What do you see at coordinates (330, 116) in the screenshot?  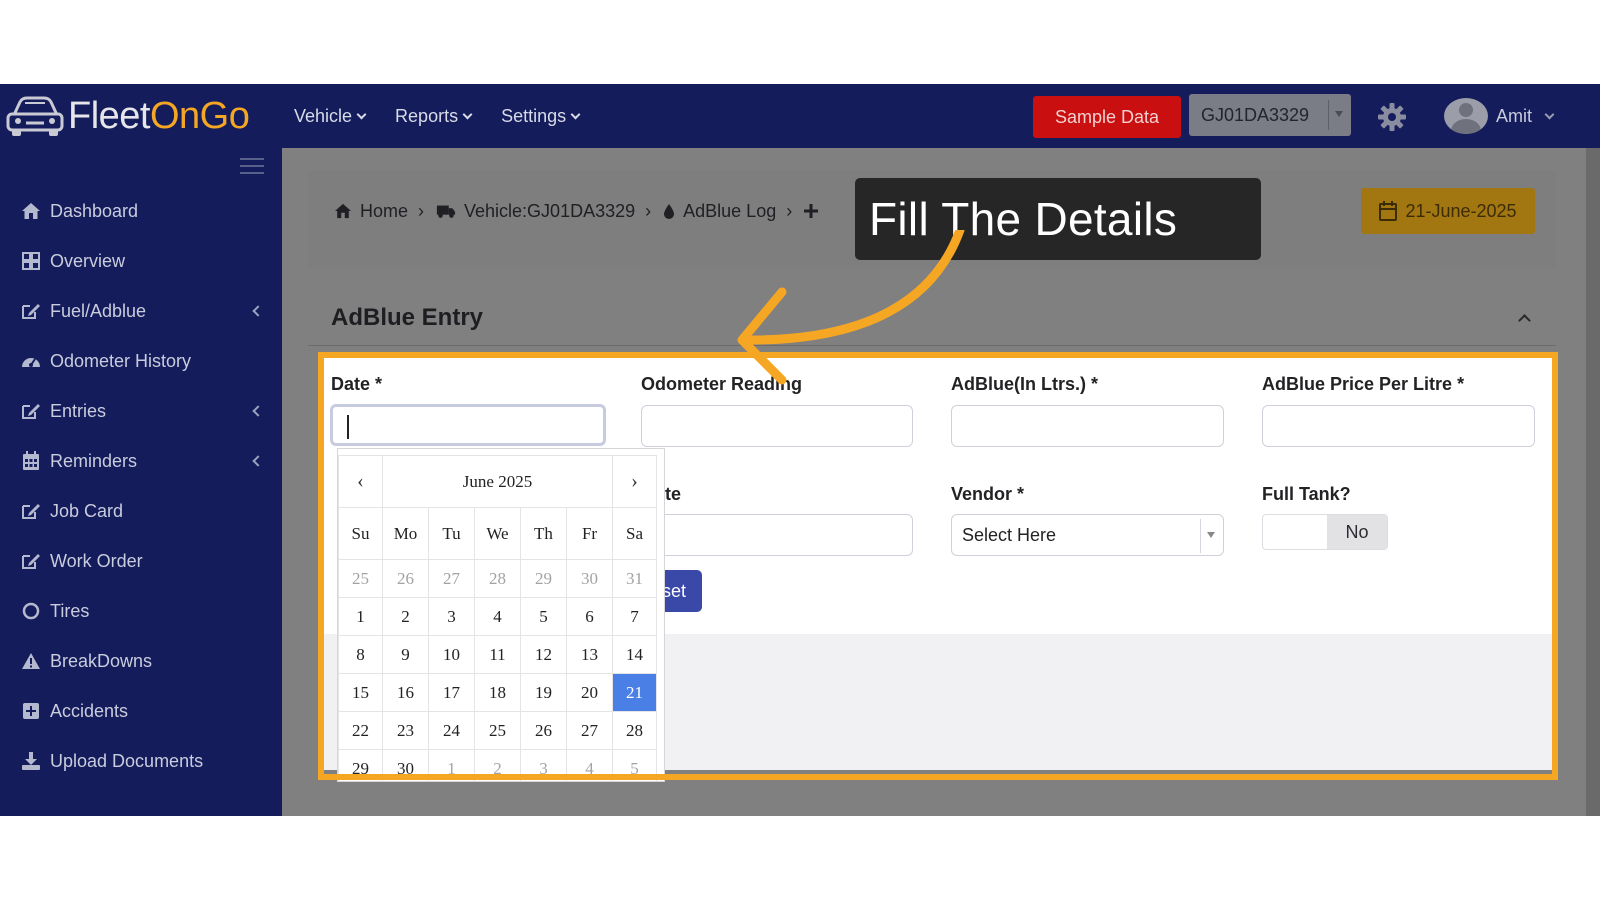 I see `nav-vehicle-menu: Vehicle` at bounding box center [330, 116].